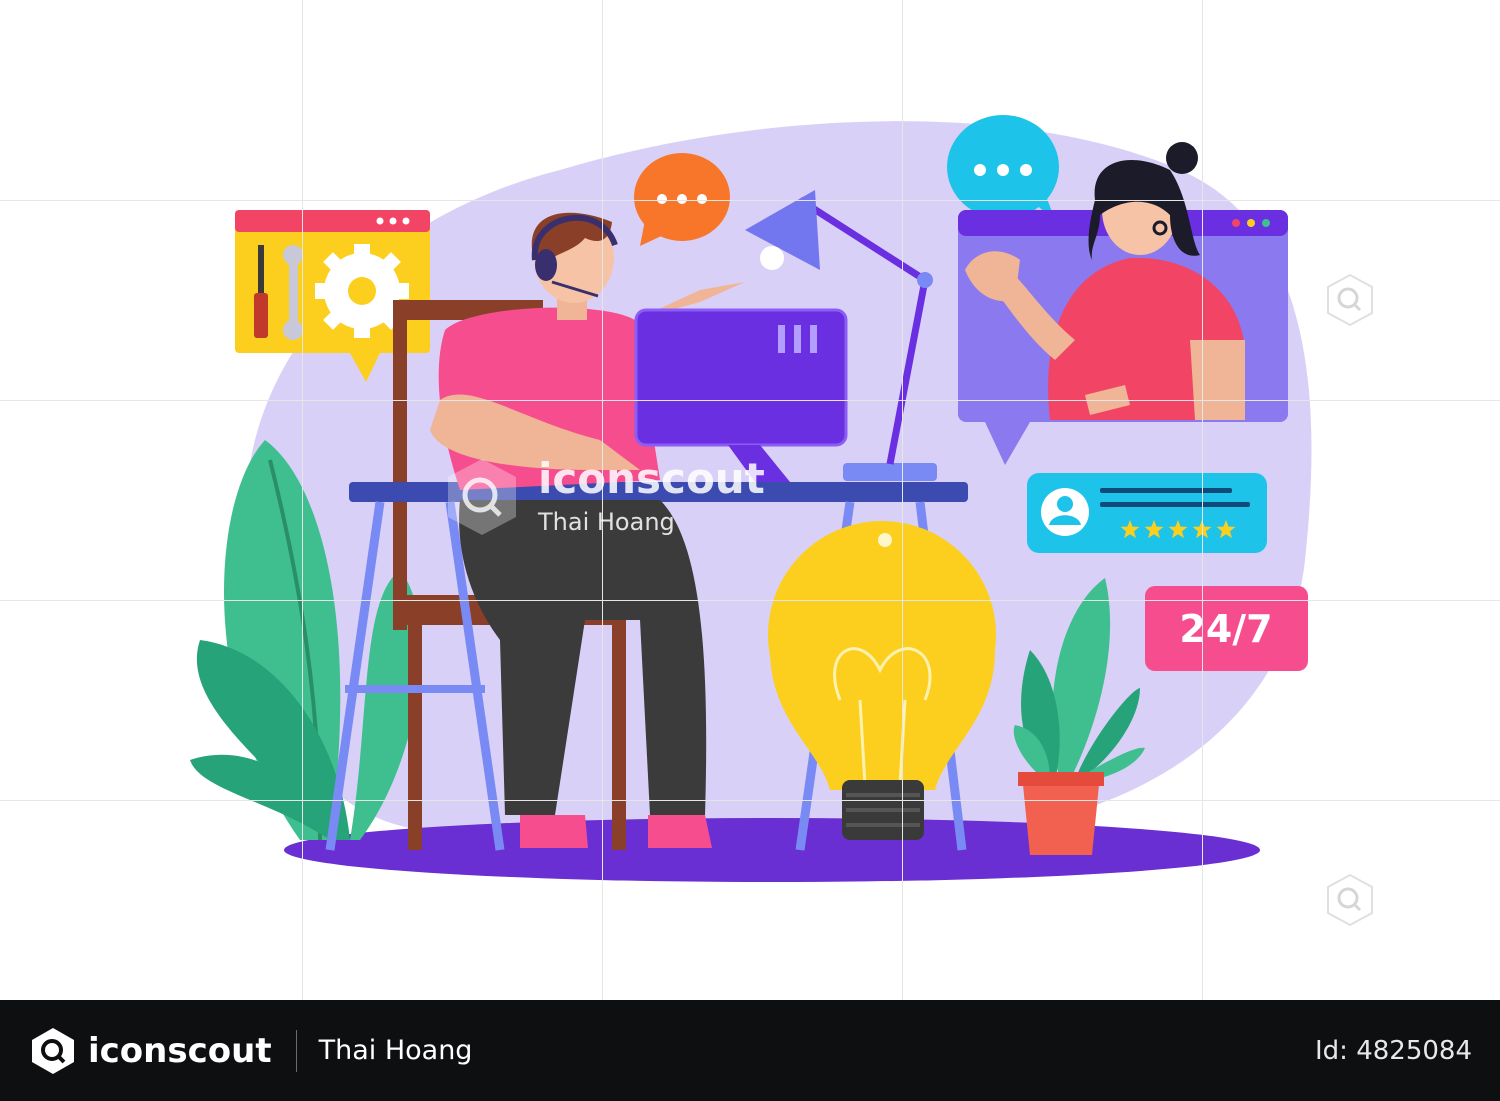 This screenshot has width=1500, height=1101. Describe the element at coordinates (606, 522) in the screenshot. I see `watermark-author: Thai Hoang` at that location.